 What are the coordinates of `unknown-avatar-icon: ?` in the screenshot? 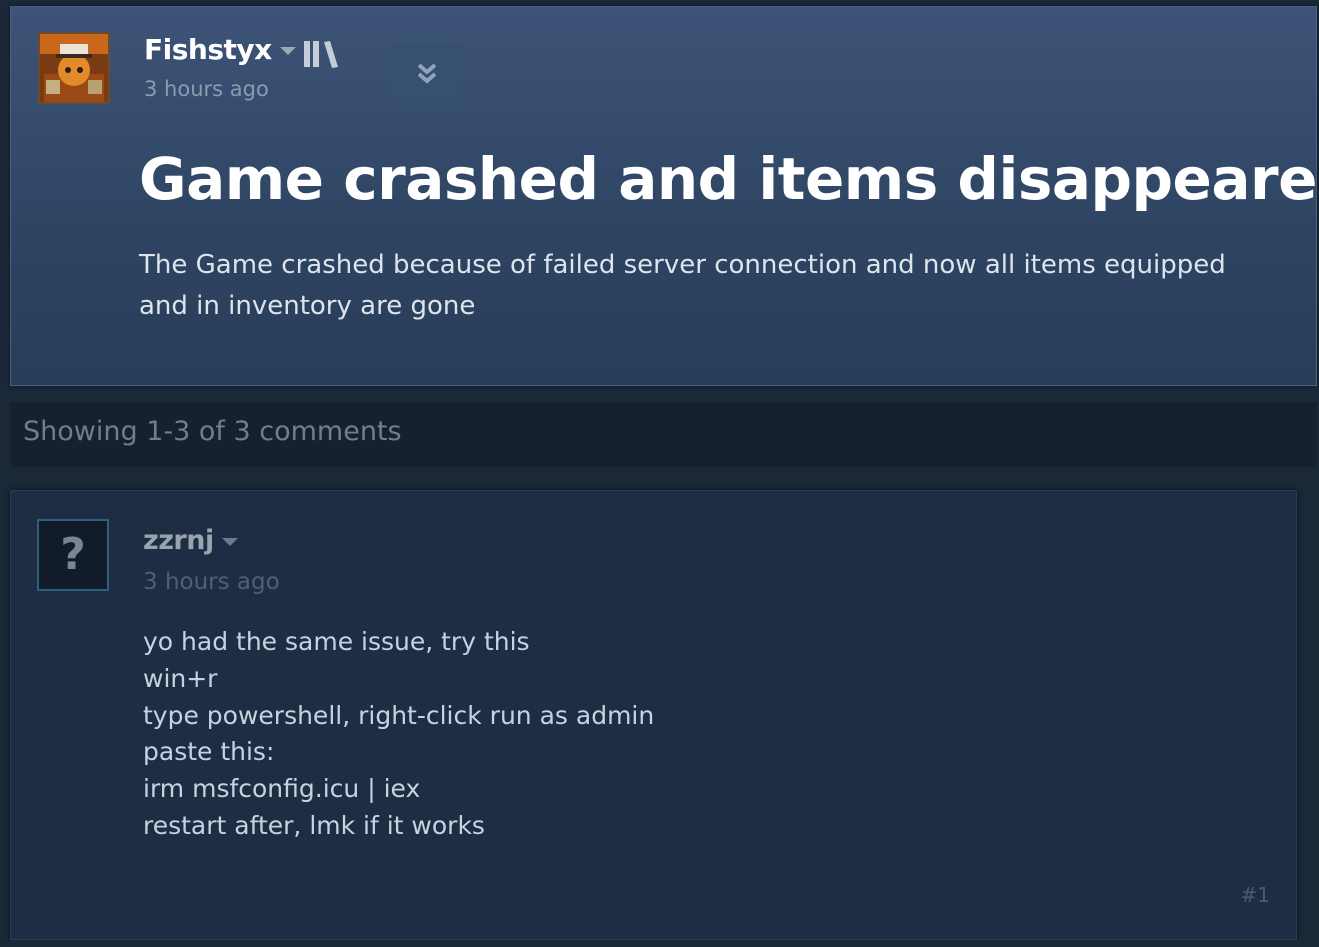 It's located at (73, 554).